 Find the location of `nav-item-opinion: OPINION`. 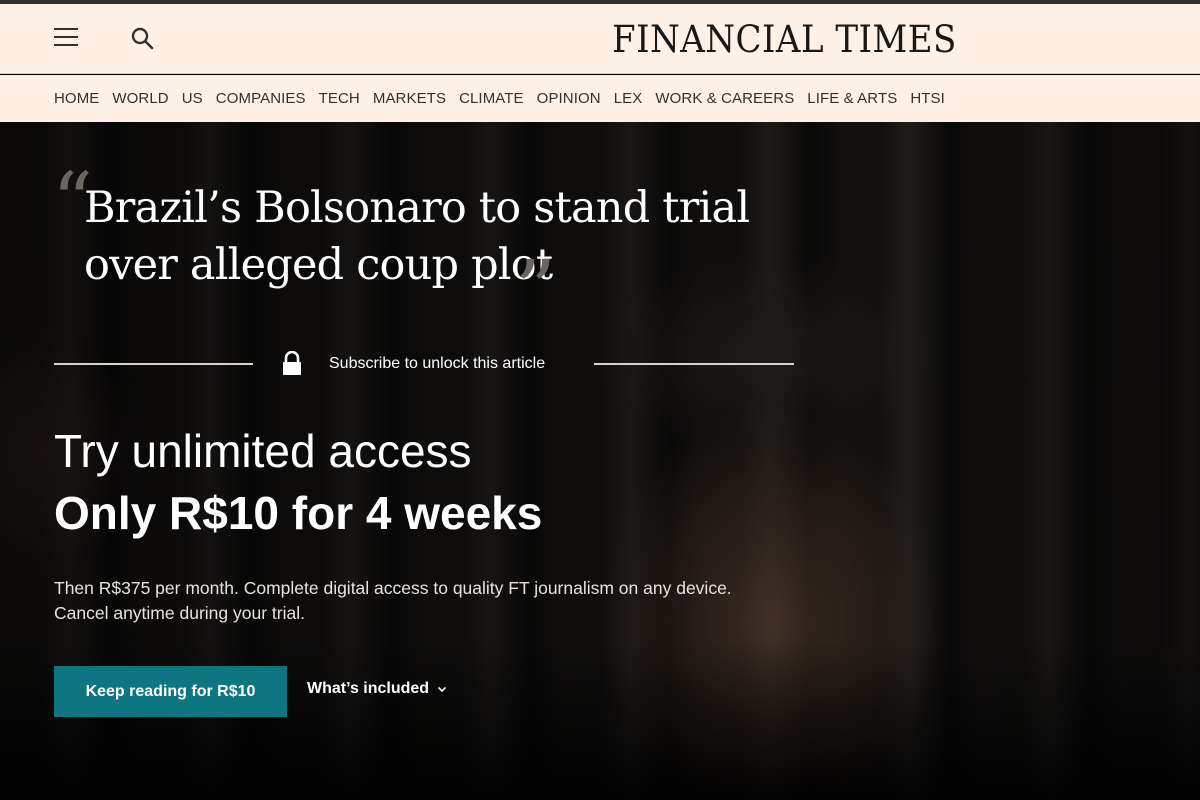

nav-item-opinion: OPINION is located at coordinates (569, 98).